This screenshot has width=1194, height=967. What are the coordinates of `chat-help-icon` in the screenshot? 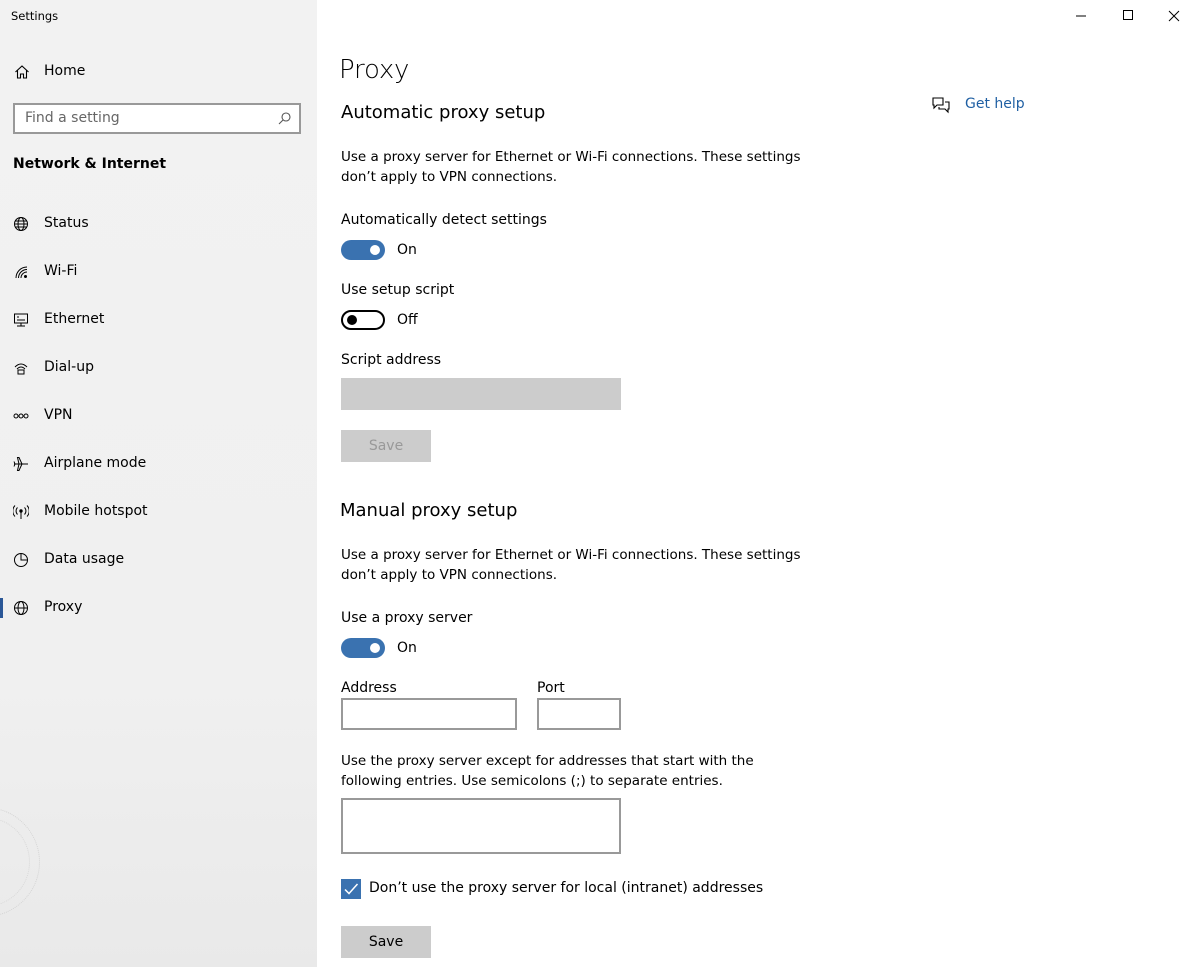 It's located at (941, 105).